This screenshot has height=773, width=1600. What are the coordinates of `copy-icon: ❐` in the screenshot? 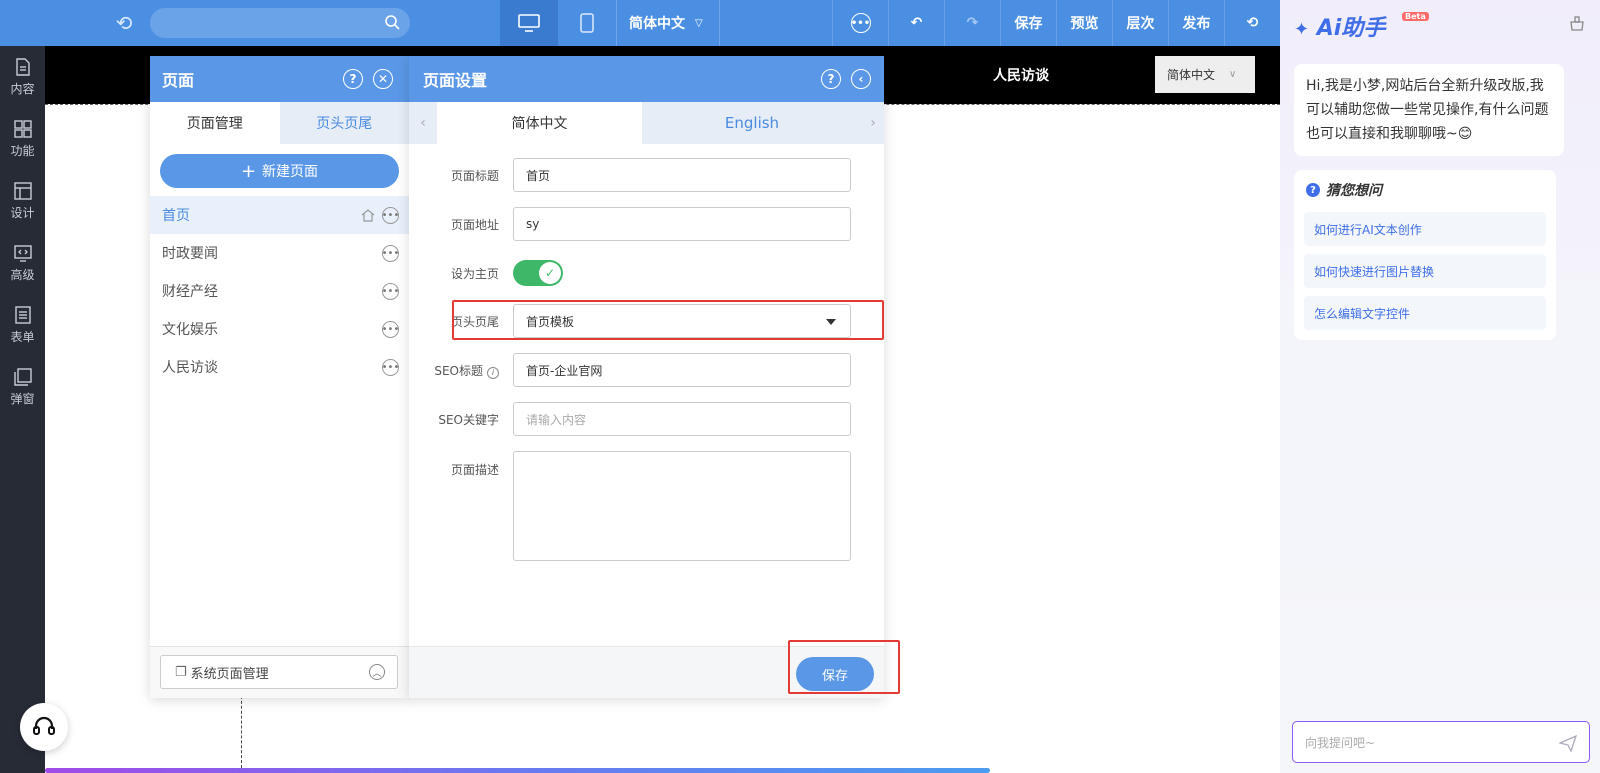 It's located at (181, 672).